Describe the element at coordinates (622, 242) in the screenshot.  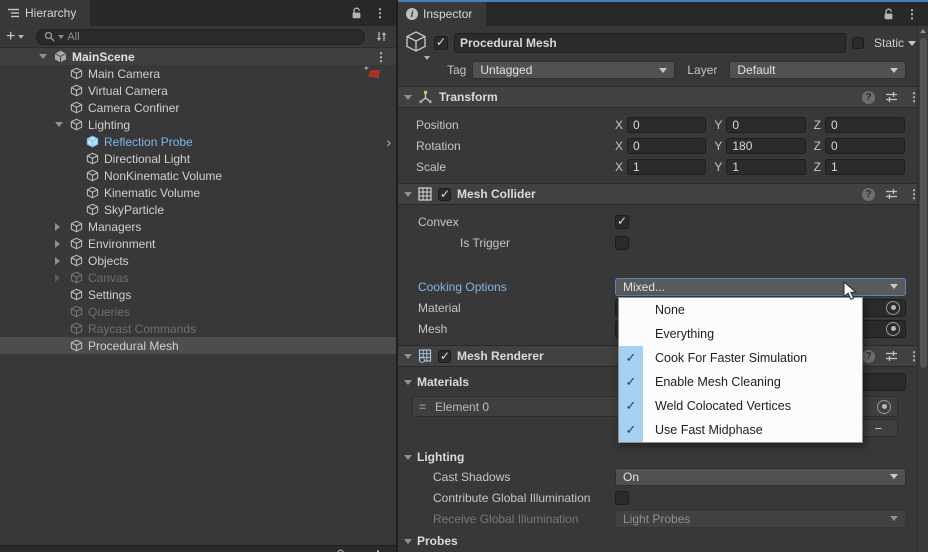
I see `is-trigger-checkbox` at that location.